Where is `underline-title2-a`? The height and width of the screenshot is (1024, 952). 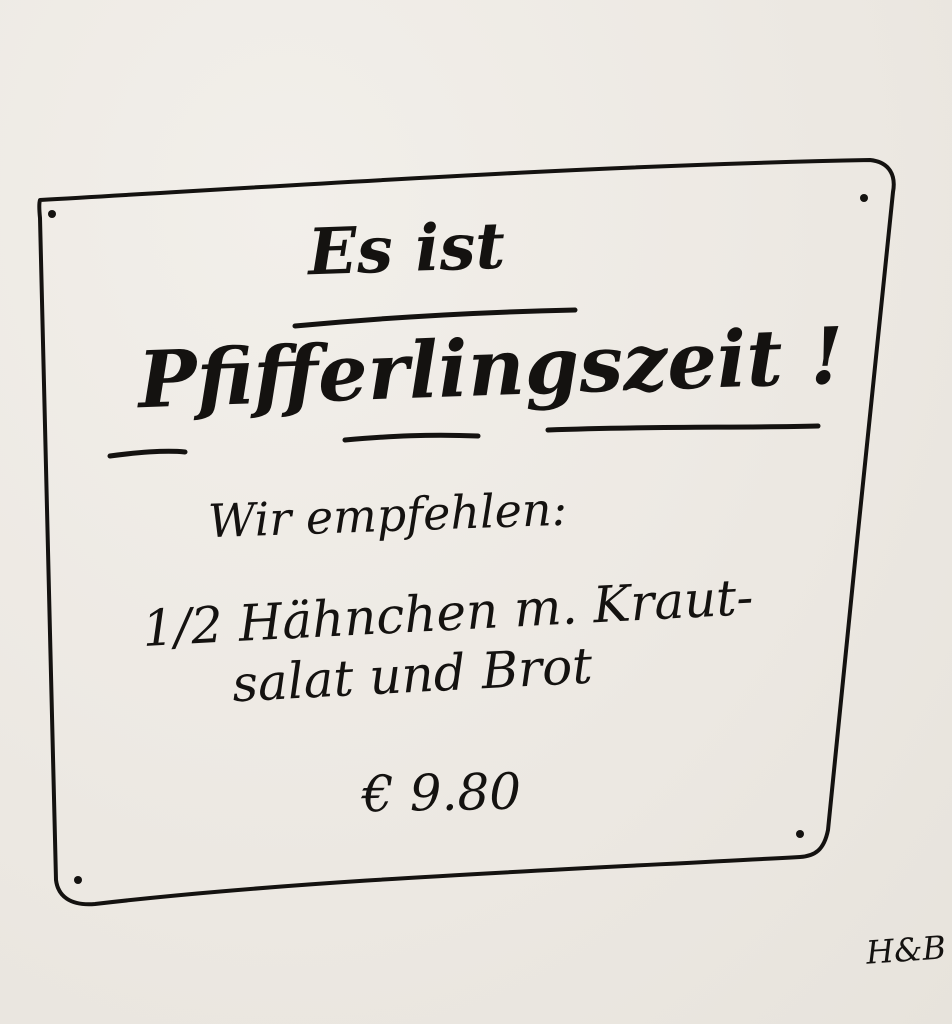 underline-title2-a is located at coordinates (147, 453).